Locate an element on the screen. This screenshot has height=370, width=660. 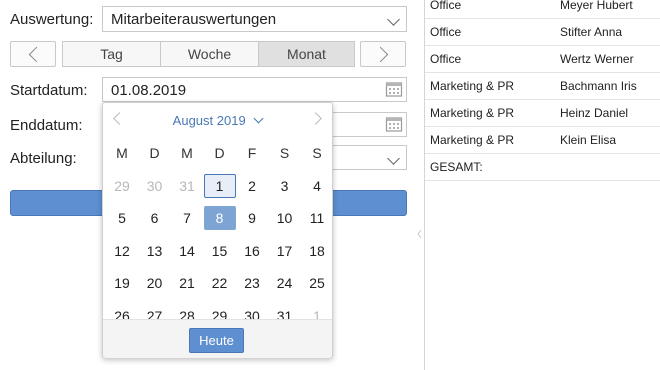
calendar-day: 19 is located at coordinates (122, 283).